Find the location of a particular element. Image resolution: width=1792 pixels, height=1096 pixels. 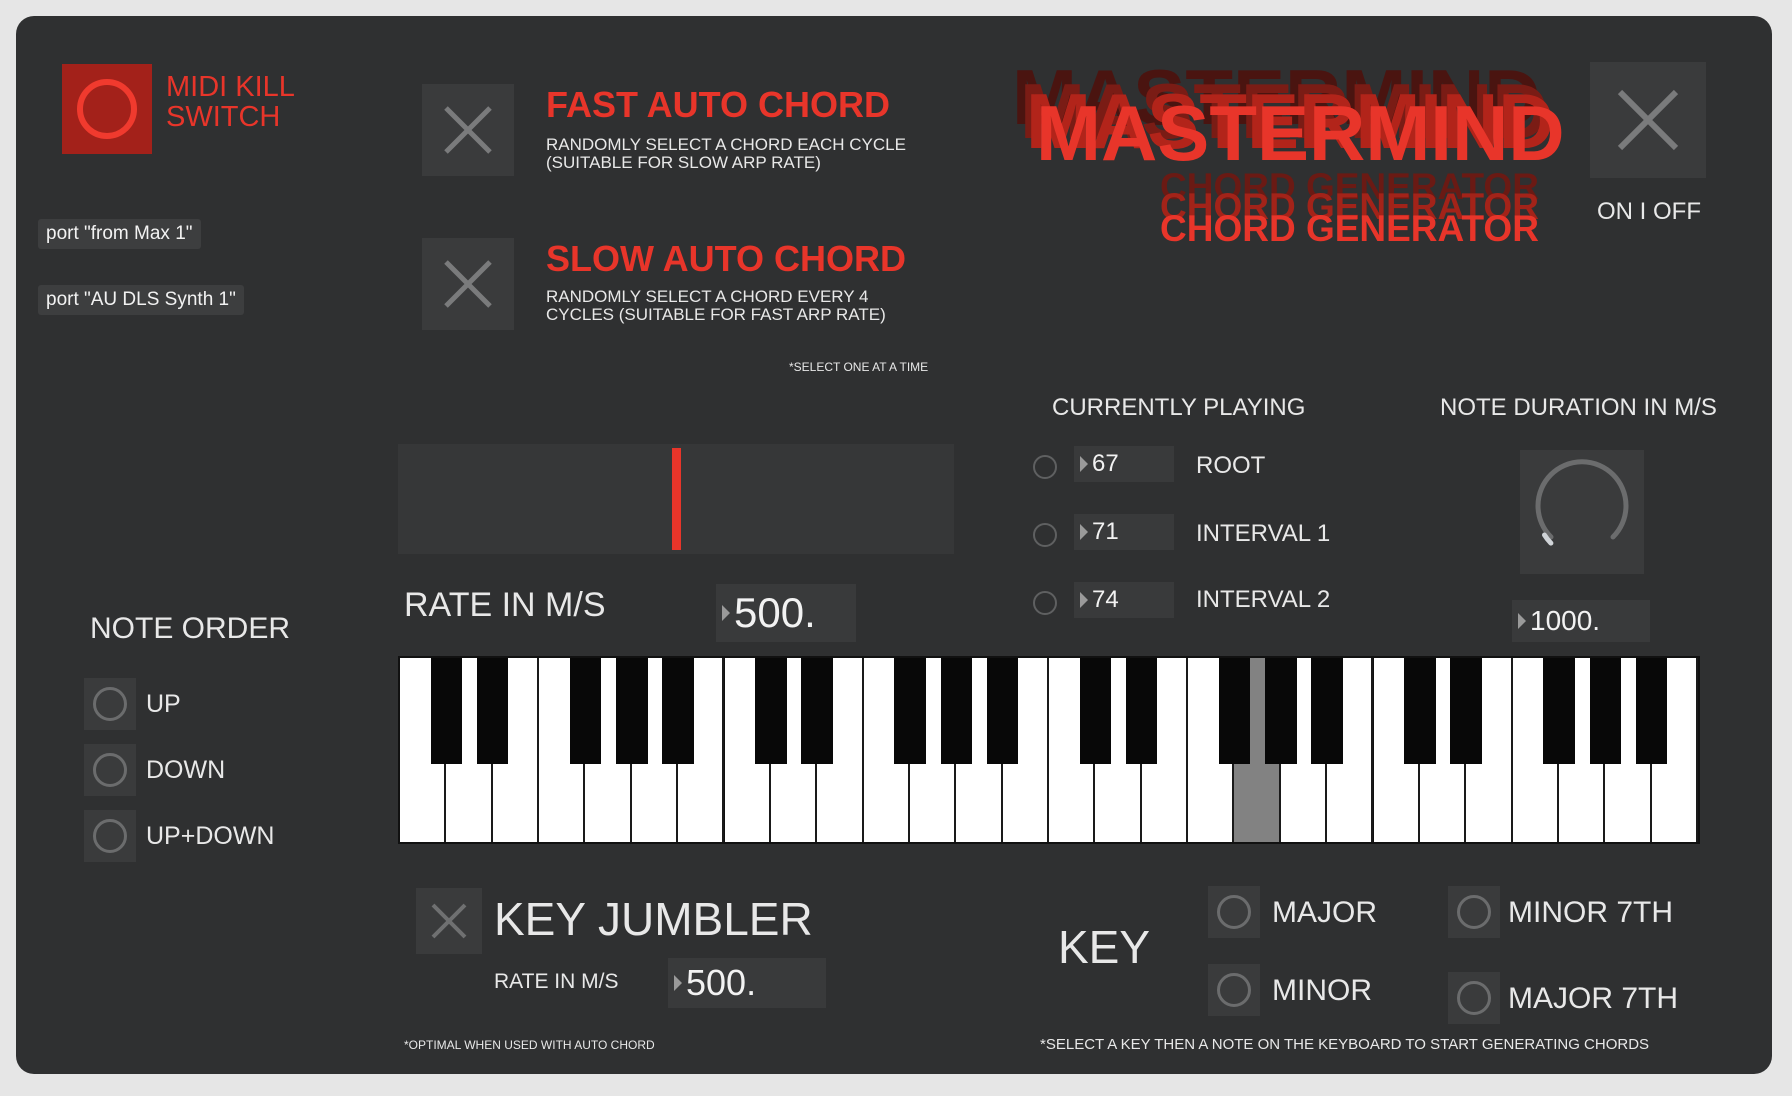

key-jumbler-rate-label: RATE IN M/S is located at coordinates (556, 981).